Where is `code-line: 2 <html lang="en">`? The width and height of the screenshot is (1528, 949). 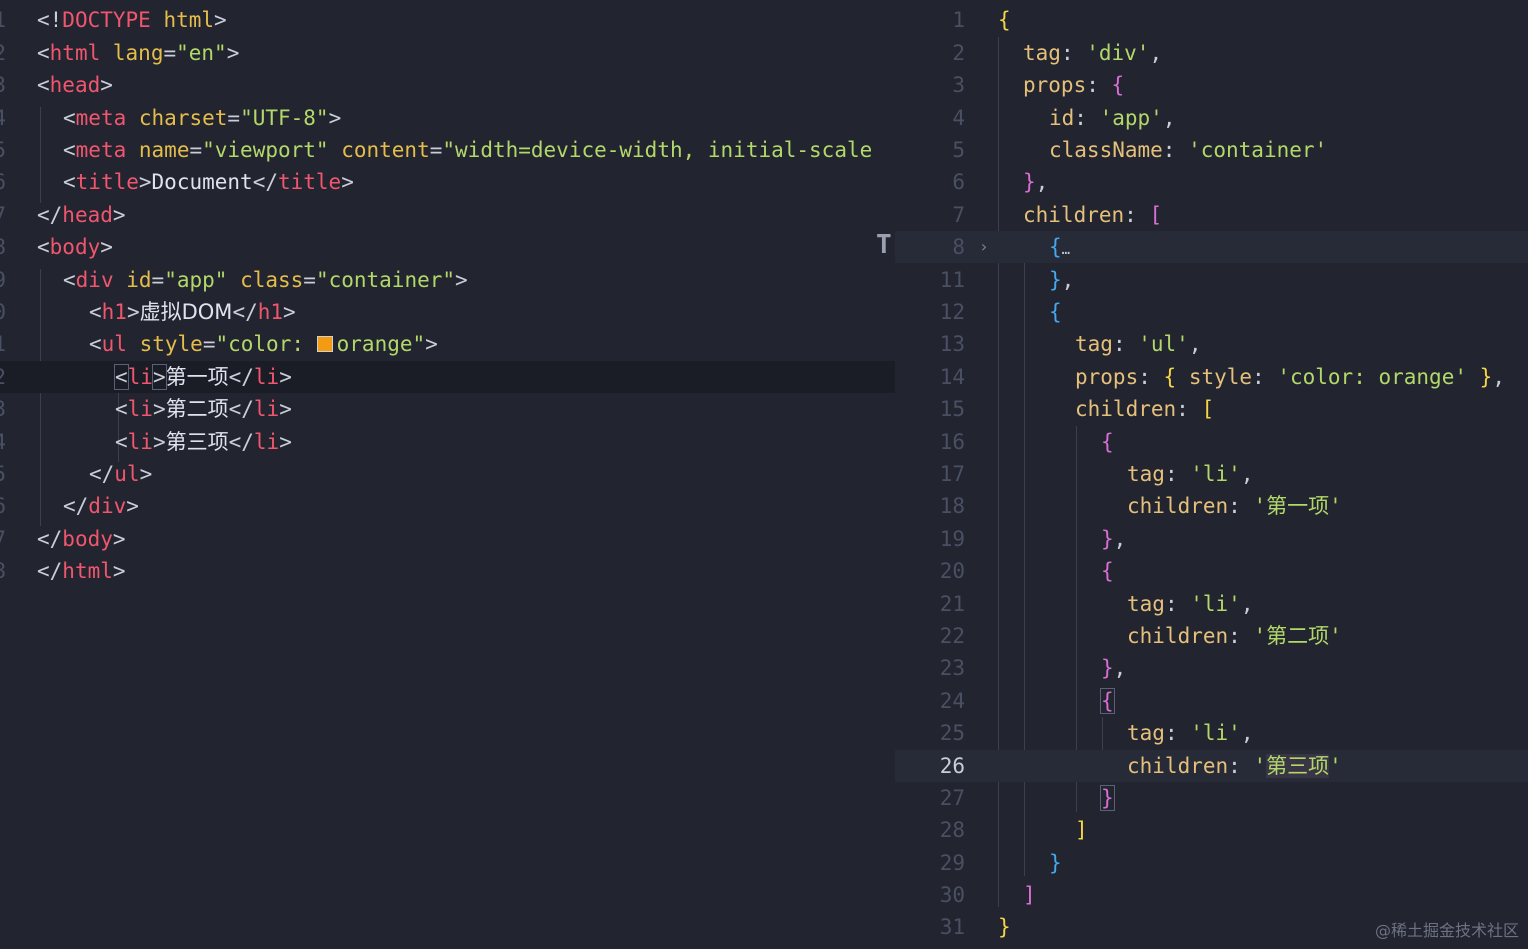 code-line: 2 <html lang="en"> is located at coordinates (447, 53).